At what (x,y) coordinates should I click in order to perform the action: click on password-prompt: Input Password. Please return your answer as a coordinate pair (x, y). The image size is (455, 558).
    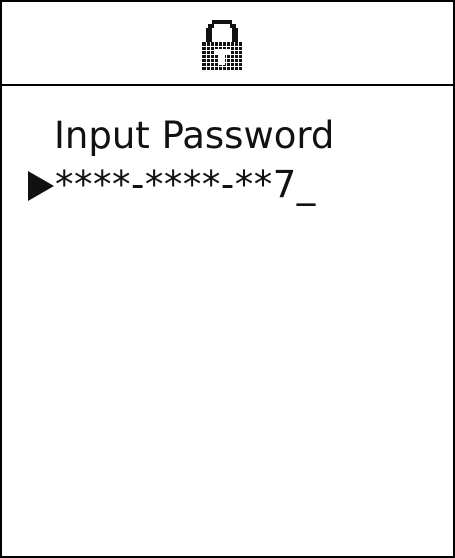
    Looking at the image, I should click on (194, 135).